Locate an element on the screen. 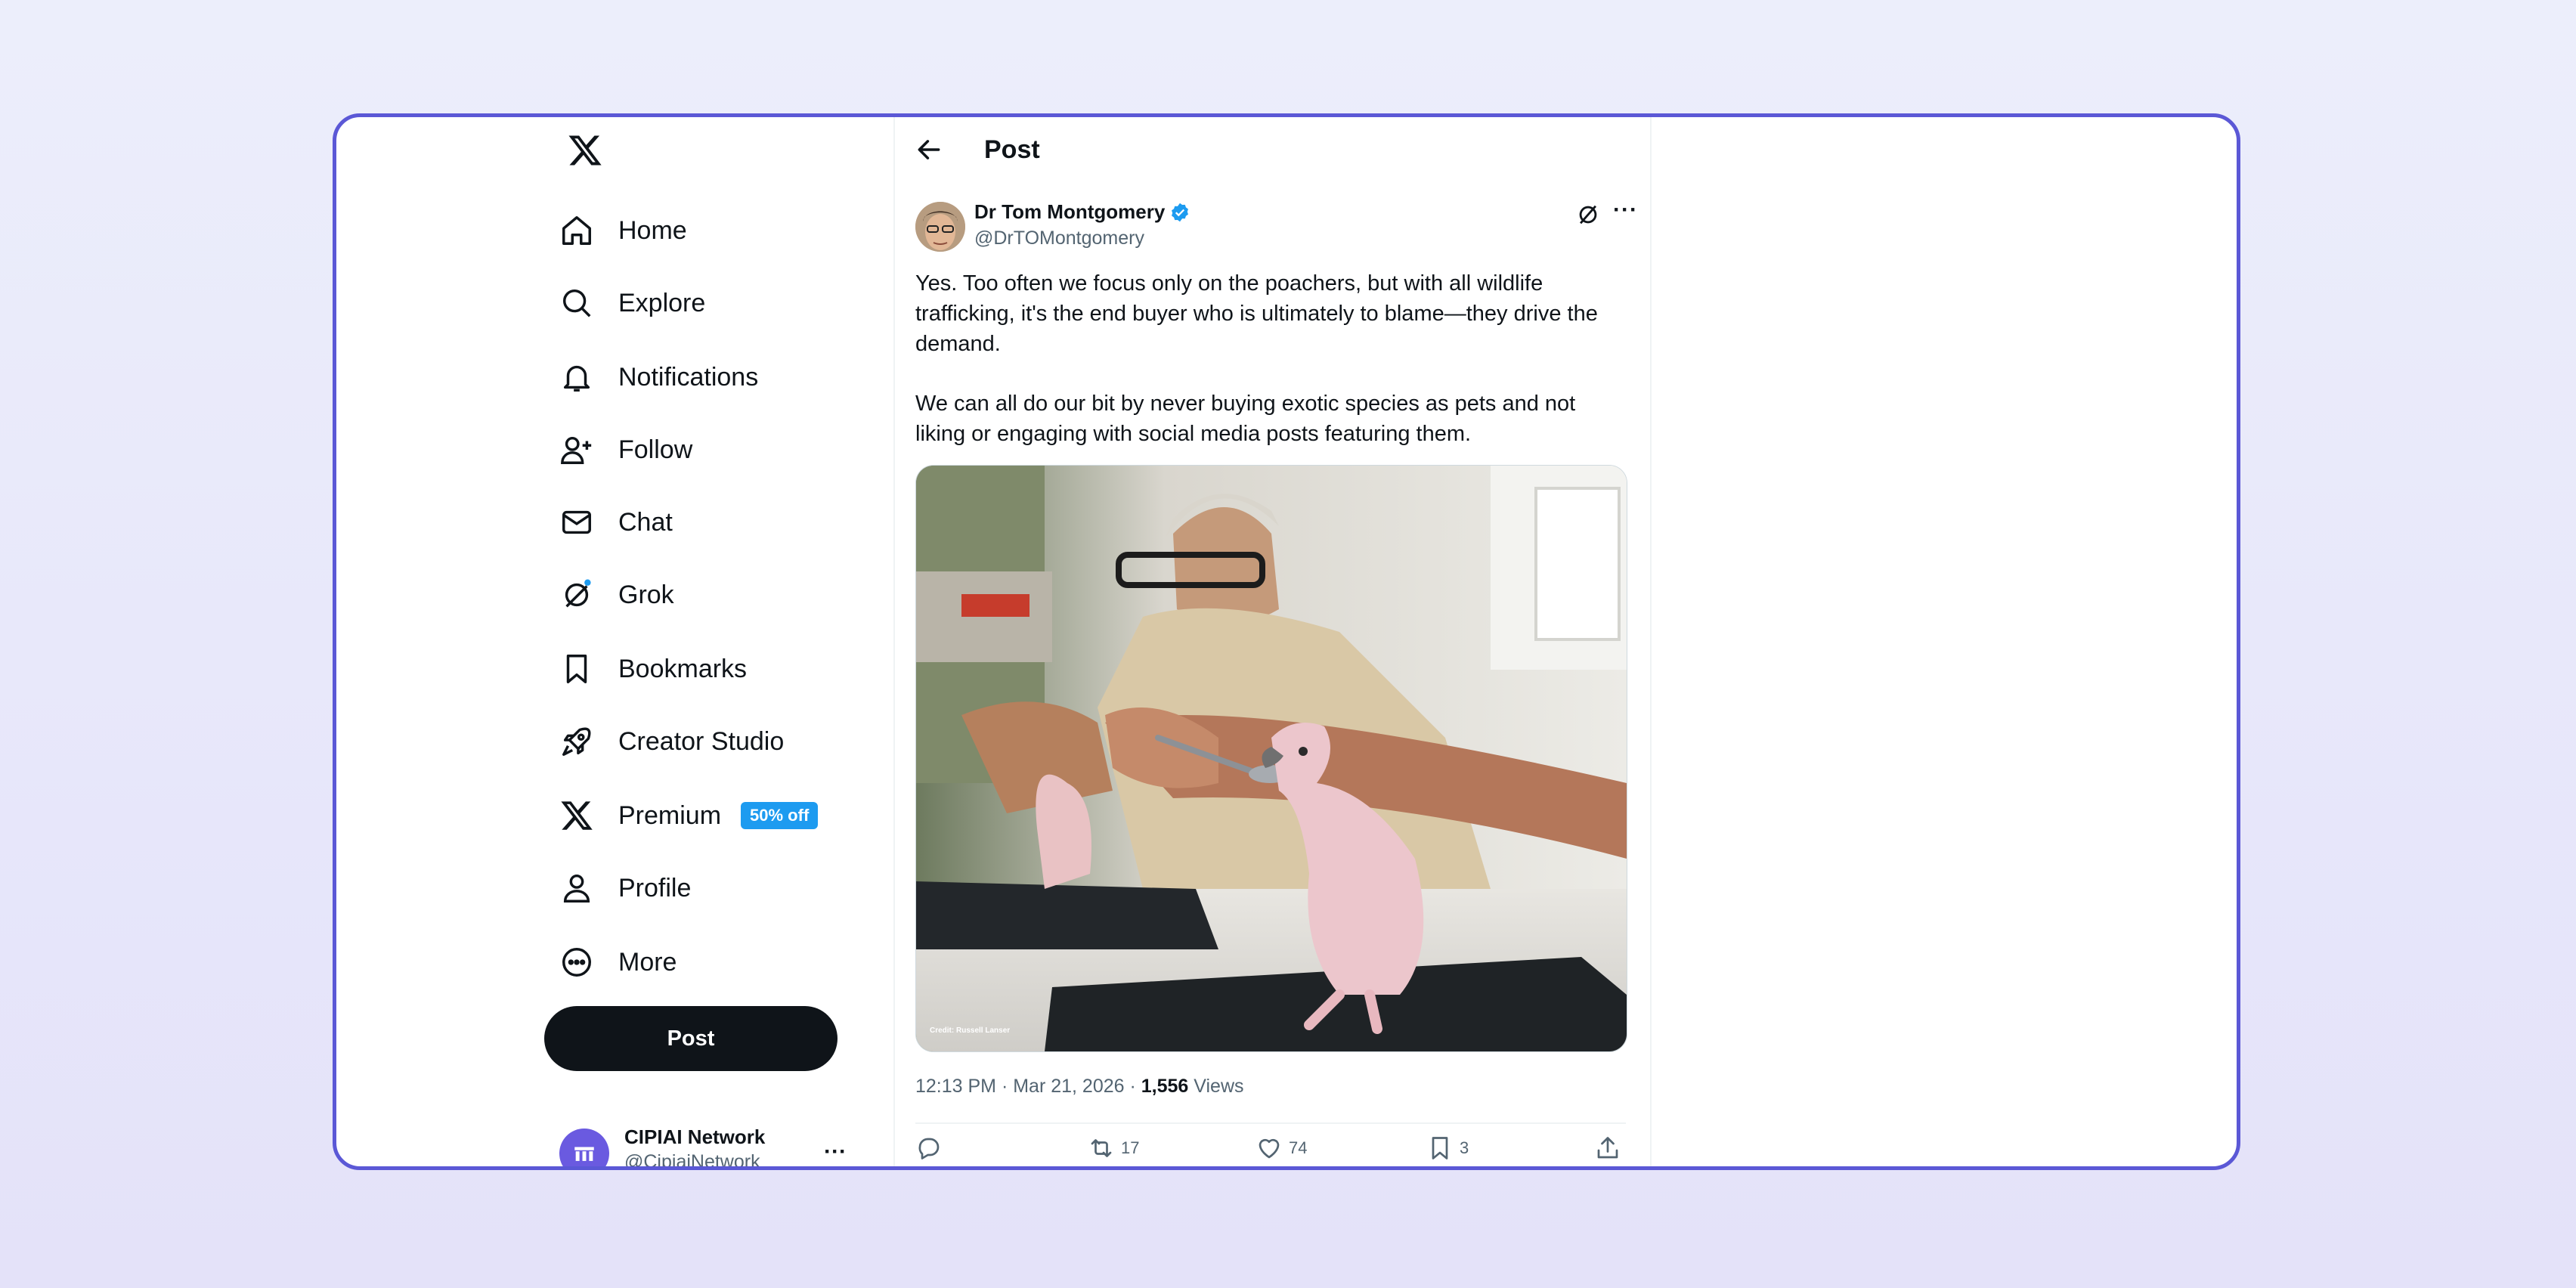 The image size is (2576, 1288). sidebar-item-explore: Explore is located at coordinates (632, 303).